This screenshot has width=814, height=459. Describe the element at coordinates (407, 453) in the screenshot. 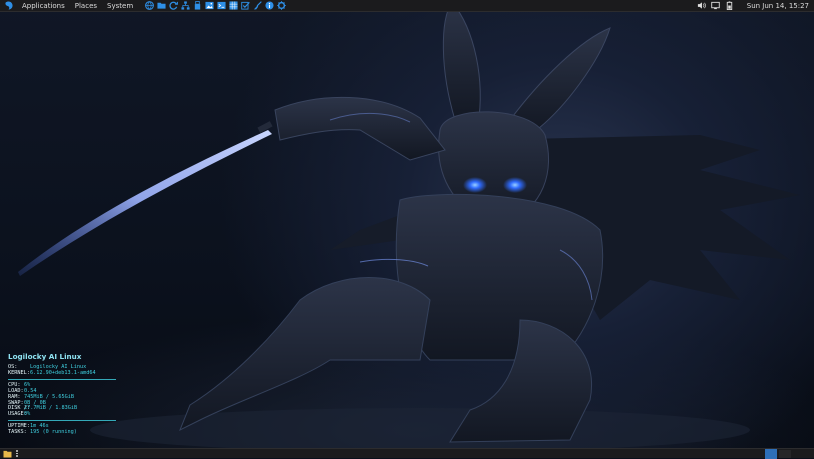

I see `bottom-panel` at that location.